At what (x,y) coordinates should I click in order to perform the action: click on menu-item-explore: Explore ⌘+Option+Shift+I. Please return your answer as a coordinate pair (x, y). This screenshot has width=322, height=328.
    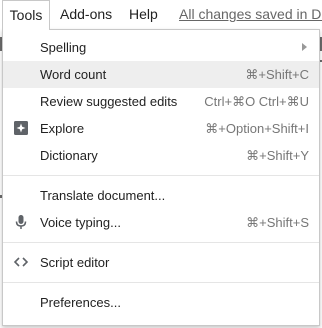
    Looking at the image, I should click on (161, 128).